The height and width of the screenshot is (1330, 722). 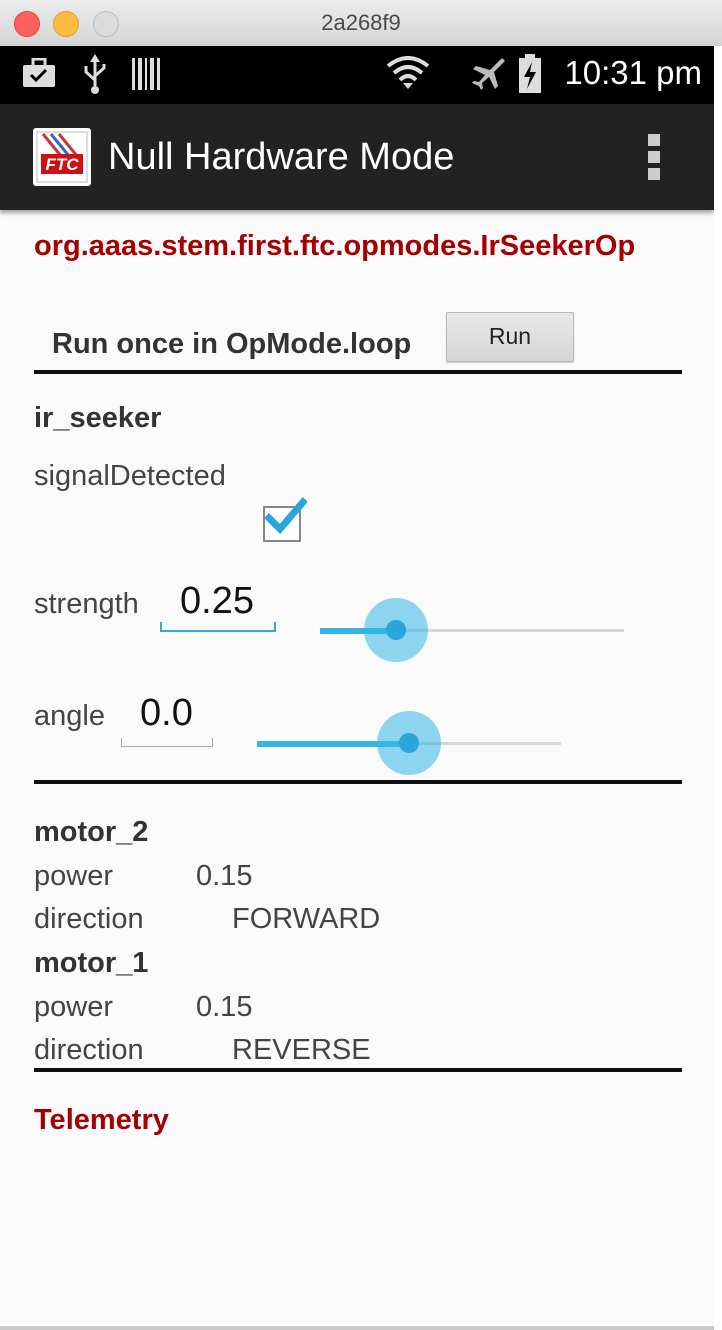 I want to click on overflow-menu-icon, so click(x=654, y=158).